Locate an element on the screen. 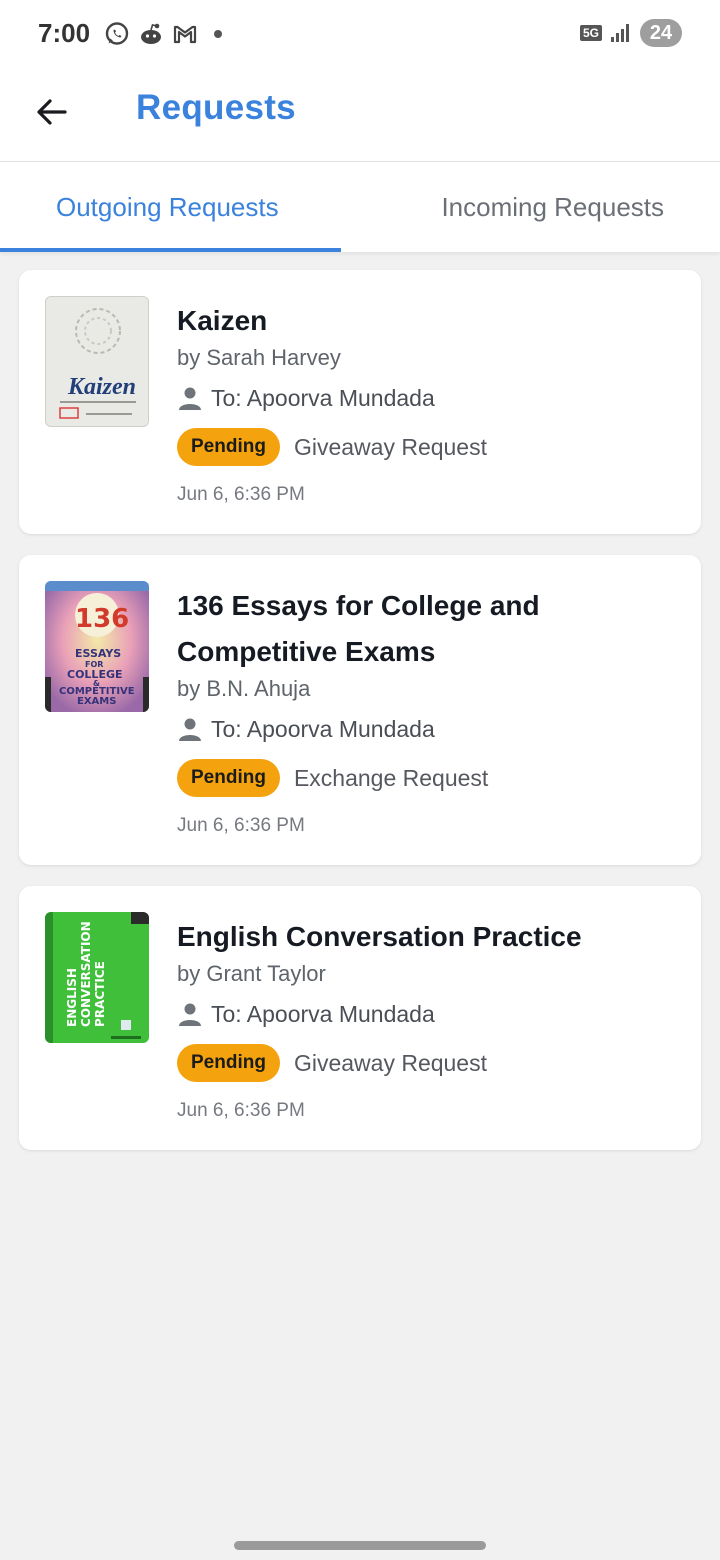 The image size is (720, 1560). gmail-icon is located at coordinates (185, 34).